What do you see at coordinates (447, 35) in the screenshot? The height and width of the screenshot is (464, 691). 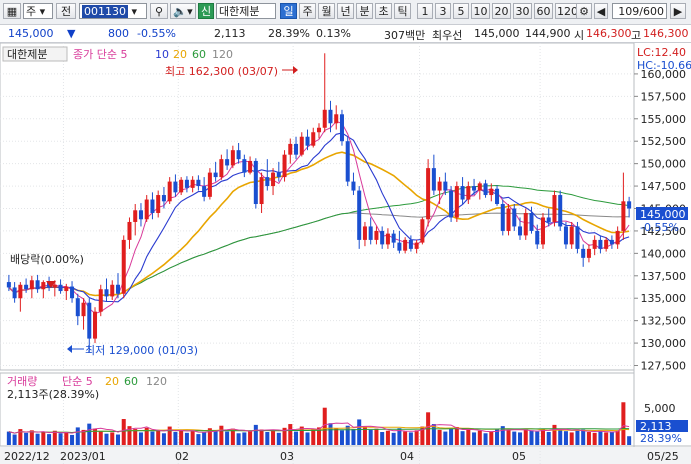 I see `best-ask-label: 최우선` at bounding box center [447, 35].